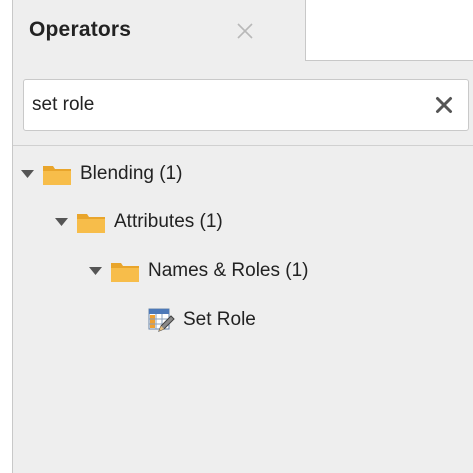 Image resolution: width=473 pixels, height=473 pixels. Describe the element at coordinates (222, 105) in the screenshot. I see `search-input` at that location.